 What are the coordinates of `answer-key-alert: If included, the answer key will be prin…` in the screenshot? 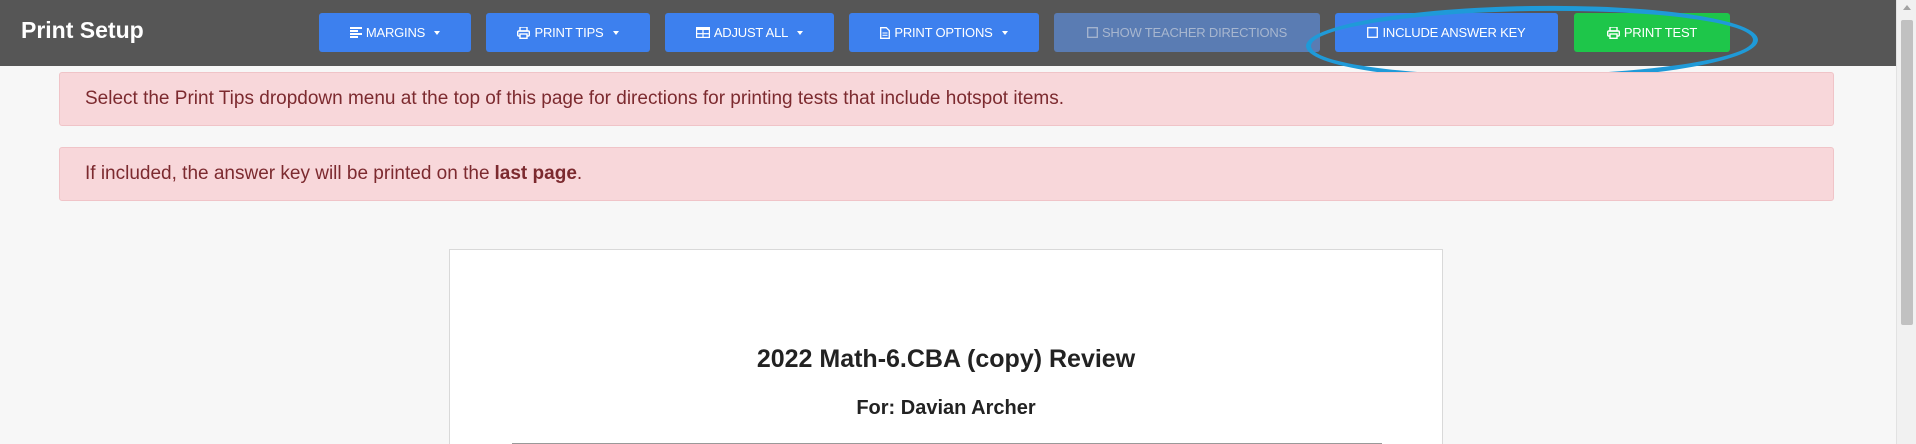 It's located at (946, 174).